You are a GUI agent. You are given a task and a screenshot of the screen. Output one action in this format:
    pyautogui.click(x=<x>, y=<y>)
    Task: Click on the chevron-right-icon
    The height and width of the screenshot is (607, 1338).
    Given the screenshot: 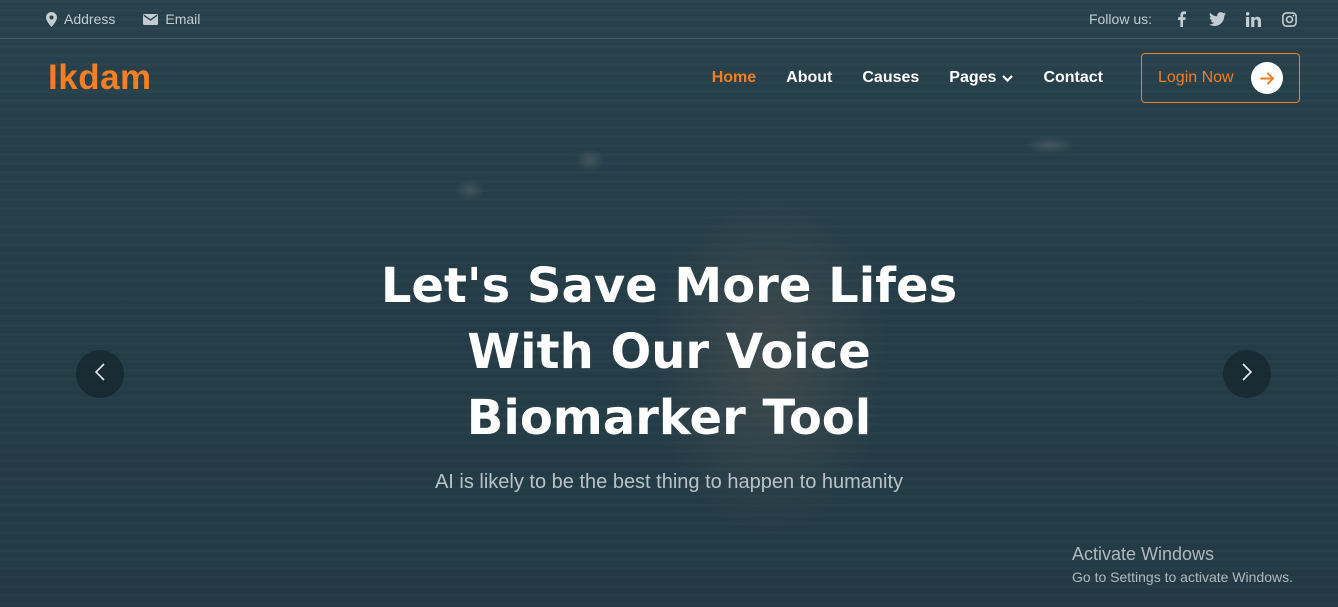 What is the action you would take?
    pyautogui.click(x=1247, y=374)
    